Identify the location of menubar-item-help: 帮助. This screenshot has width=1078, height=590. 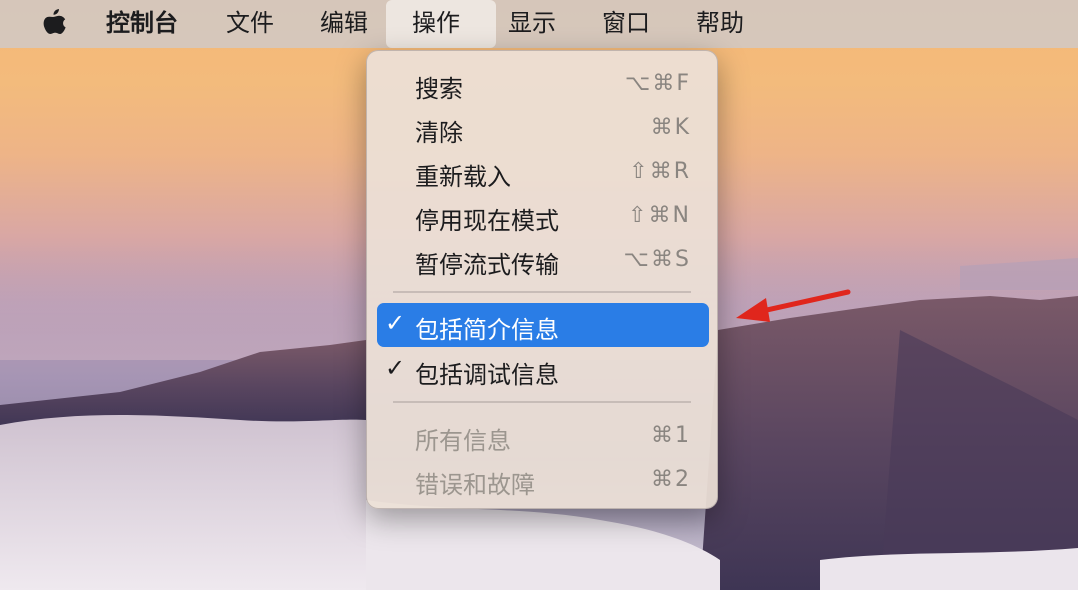
(720, 24).